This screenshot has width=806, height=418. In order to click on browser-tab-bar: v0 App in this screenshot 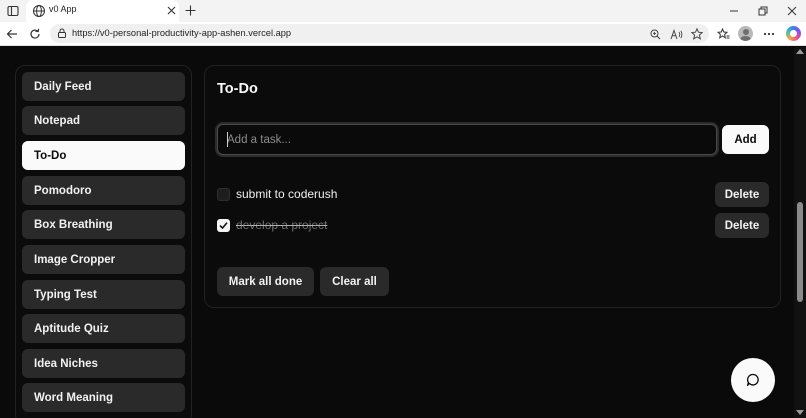, I will do `click(403, 11)`.